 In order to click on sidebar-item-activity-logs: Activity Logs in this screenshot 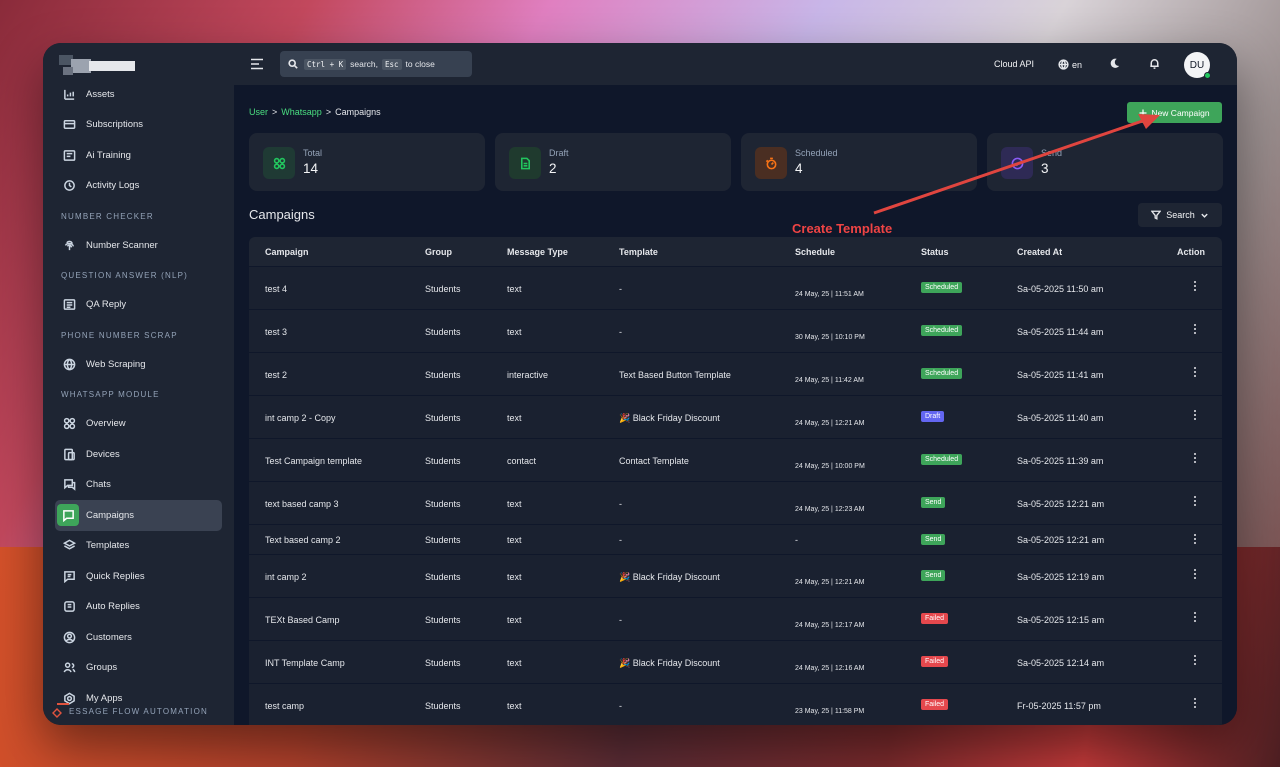, I will do `click(138, 186)`.